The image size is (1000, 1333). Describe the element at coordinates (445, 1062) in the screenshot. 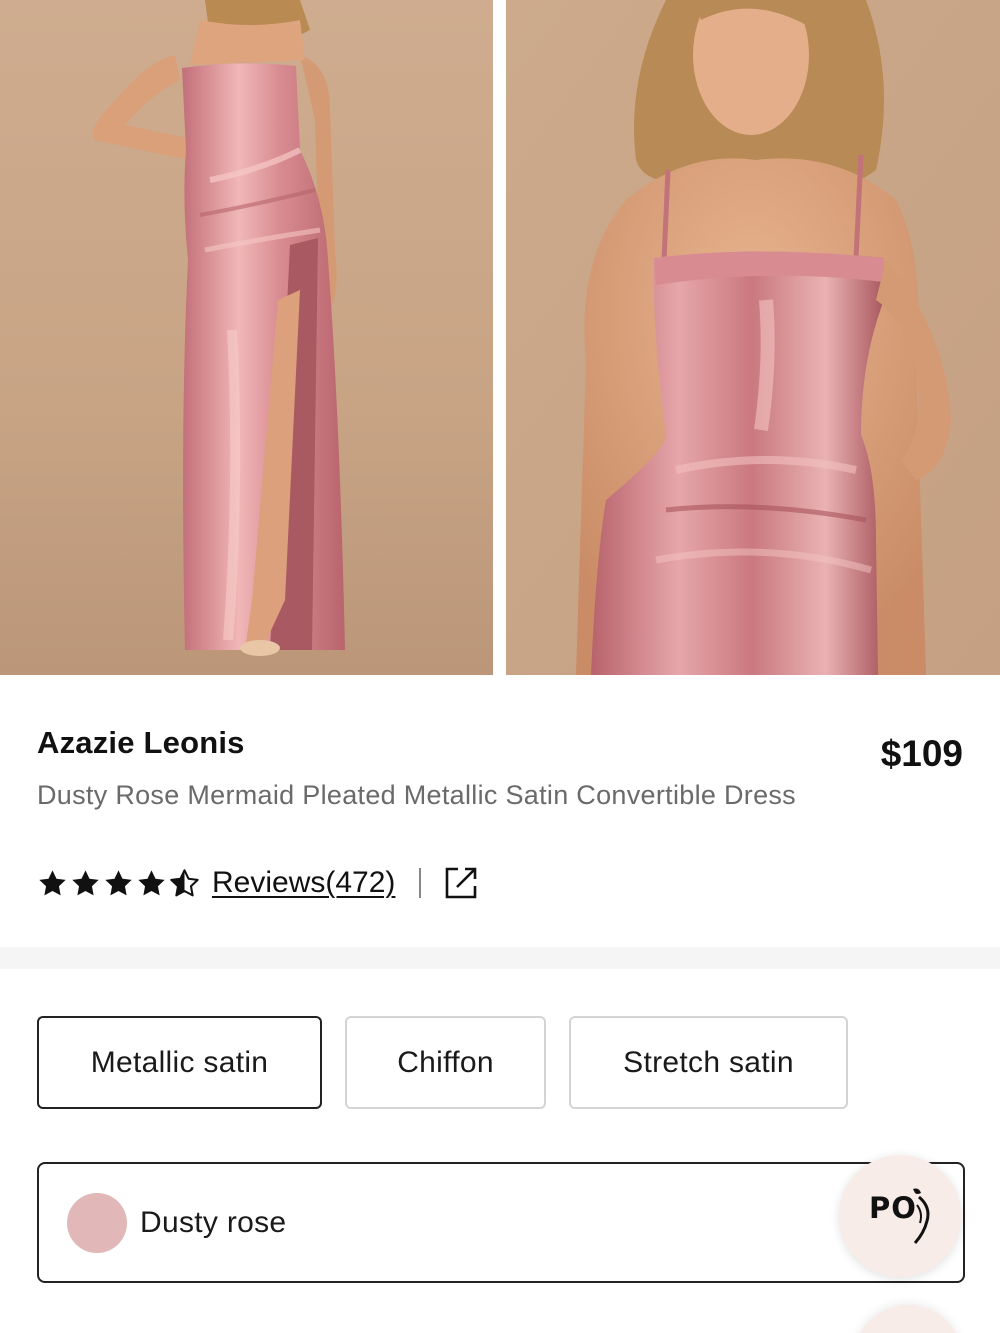

I see `fabric-option-chiffon: Chiffon` at that location.